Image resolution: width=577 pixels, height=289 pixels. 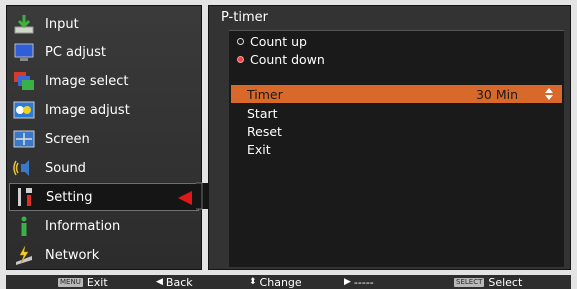 I want to click on hint-back: ◀ Back, so click(x=174, y=282).